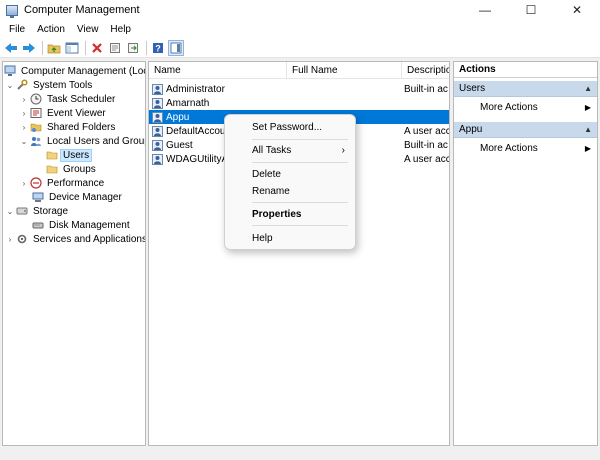 This screenshot has height=460, width=600. Describe the element at coordinates (81, 99) in the screenshot. I see `tree-label: Task Scheduler` at that location.